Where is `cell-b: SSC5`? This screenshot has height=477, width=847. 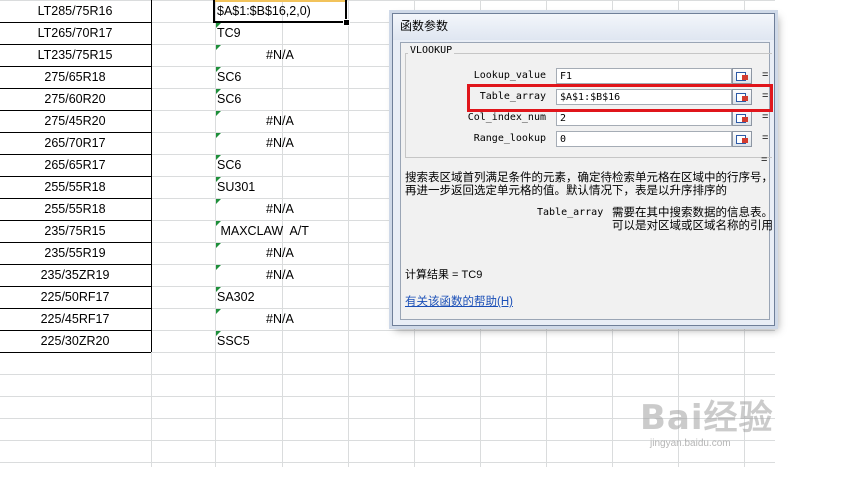 cell-b: SSC5 is located at coordinates (233, 341).